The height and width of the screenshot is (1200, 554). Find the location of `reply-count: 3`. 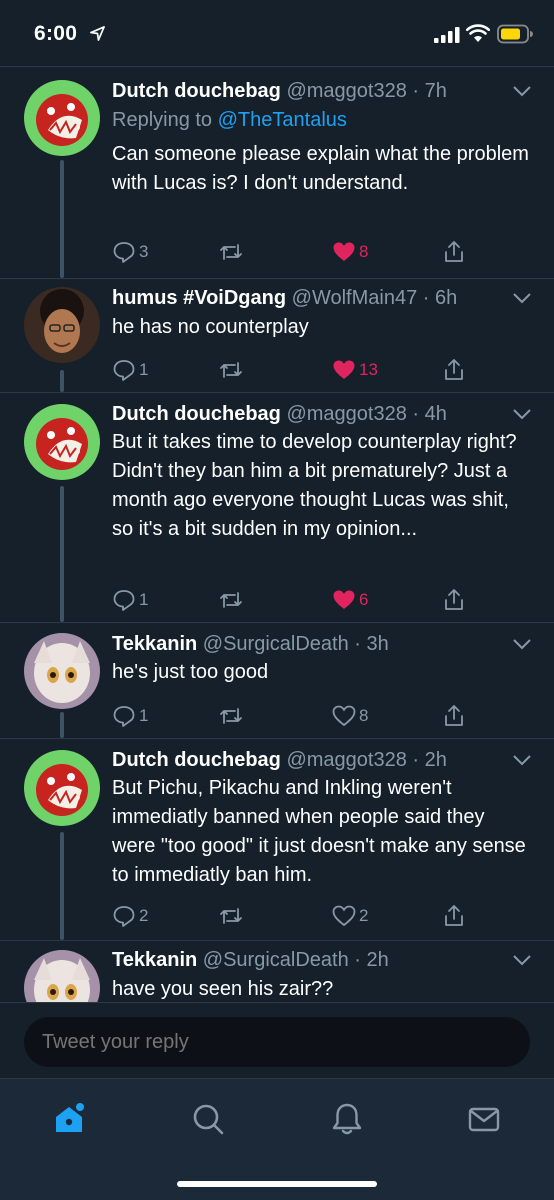

reply-count: 3 is located at coordinates (144, 251).